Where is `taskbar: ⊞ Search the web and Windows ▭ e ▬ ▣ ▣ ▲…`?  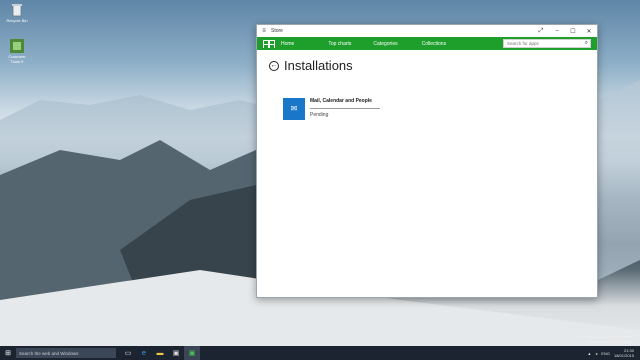
taskbar: ⊞ Search the web and Windows ▭ e ▬ ▣ ▣ ▲… is located at coordinates (320, 353).